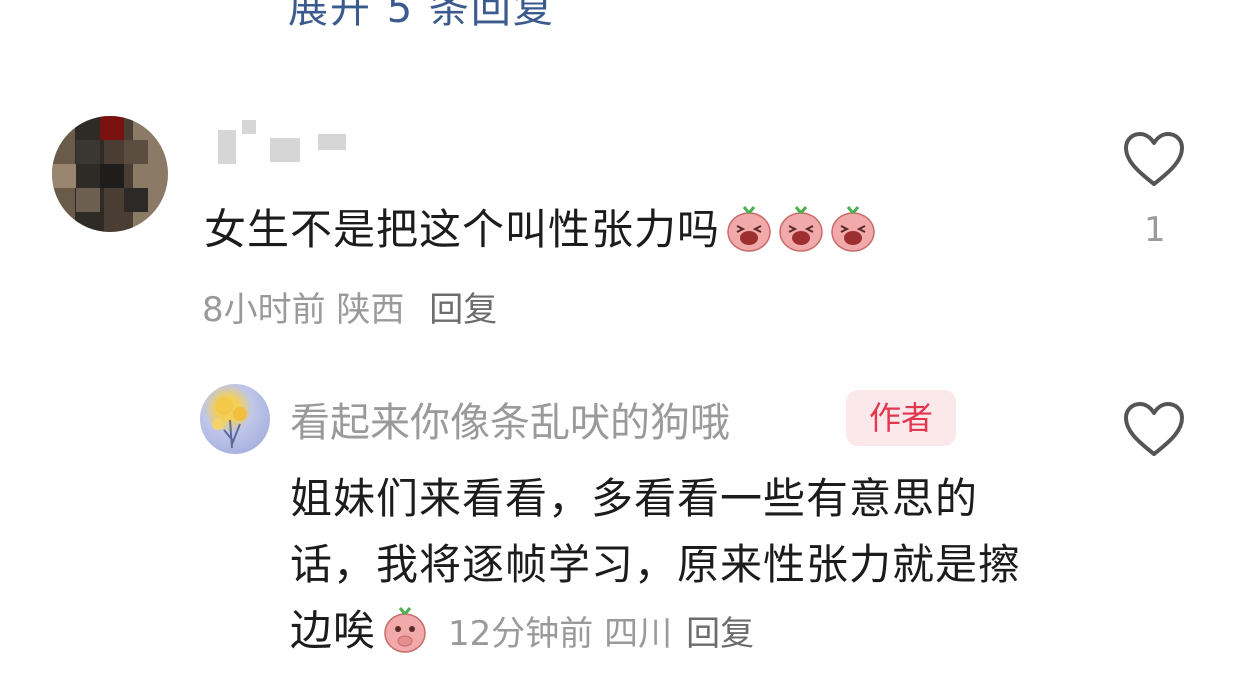 The image size is (1240, 676). What do you see at coordinates (421, 17) in the screenshot?
I see `expand-replies-link: 展开 5 条回复` at bounding box center [421, 17].